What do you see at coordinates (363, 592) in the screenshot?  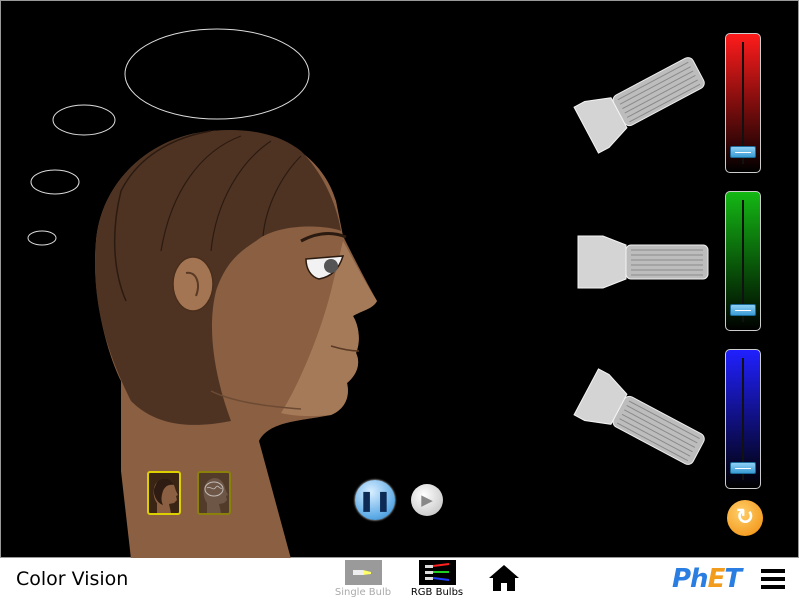 I see `single-bulb-screen-label: Single Bulb` at bounding box center [363, 592].